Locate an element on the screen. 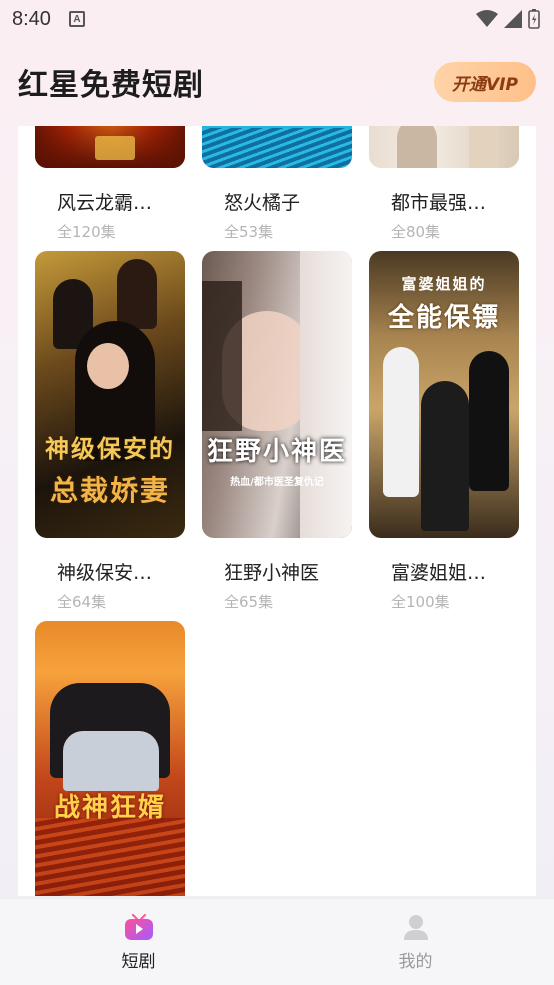  drama-episodes: 全80集 is located at coordinates (416, 232).